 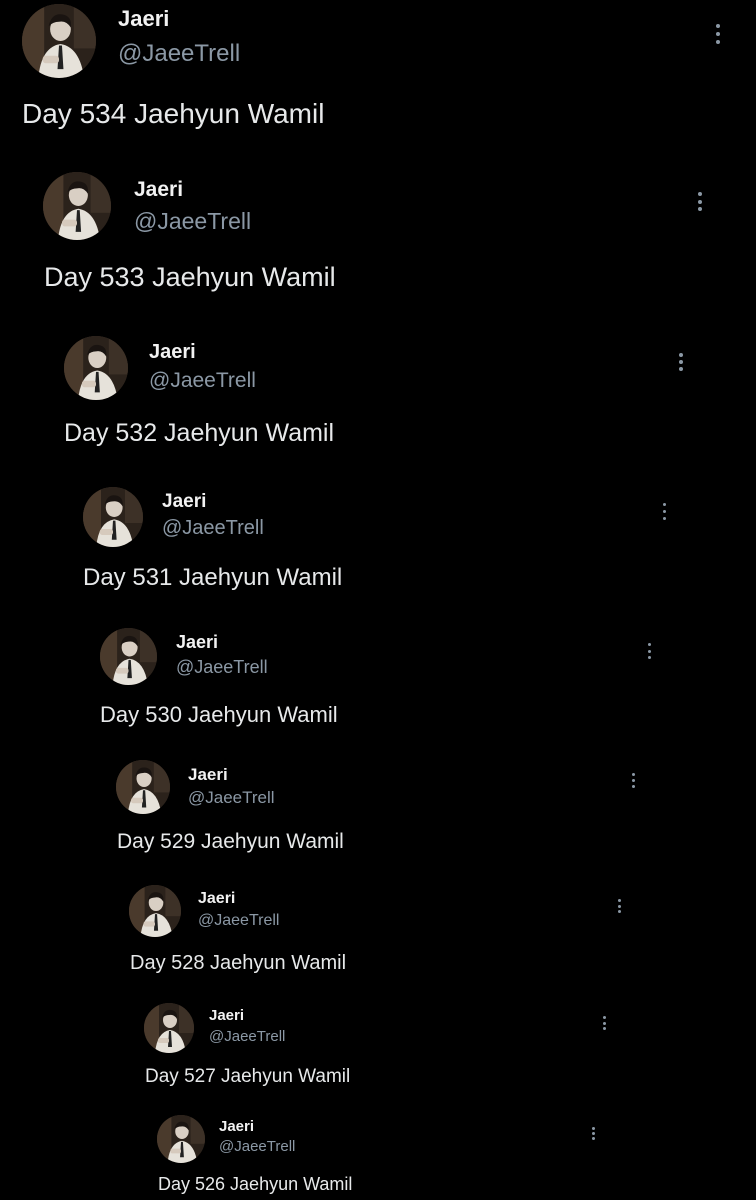 What do you see at coordinates (248, 1076) in the screenshot?
I see `post-text: Day 527 Jaehyun Wamil` at bounding box center [248, 1076].